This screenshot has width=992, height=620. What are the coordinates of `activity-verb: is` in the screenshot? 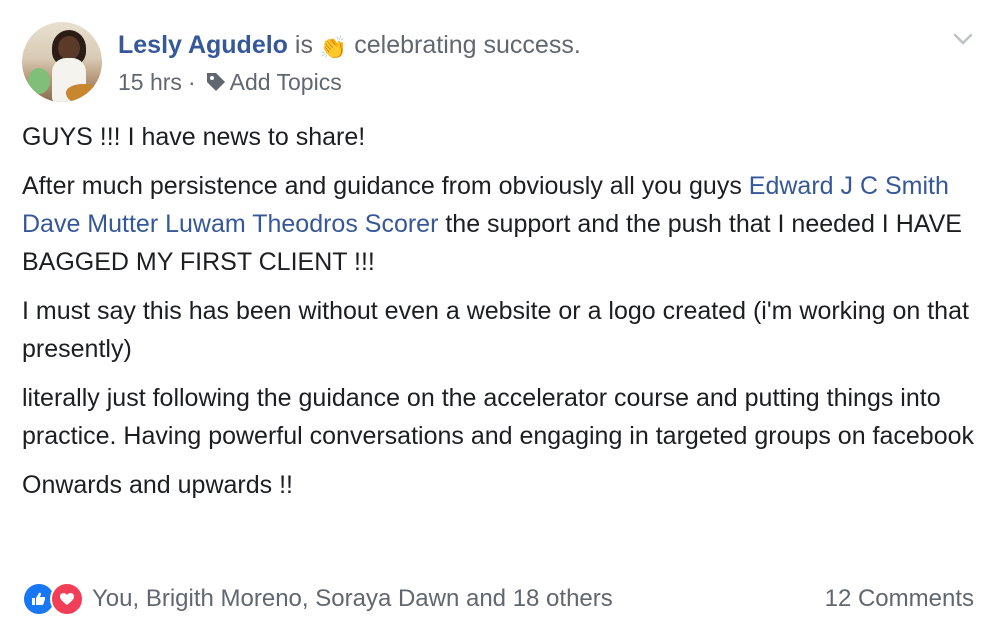 It's located at (303, 45).